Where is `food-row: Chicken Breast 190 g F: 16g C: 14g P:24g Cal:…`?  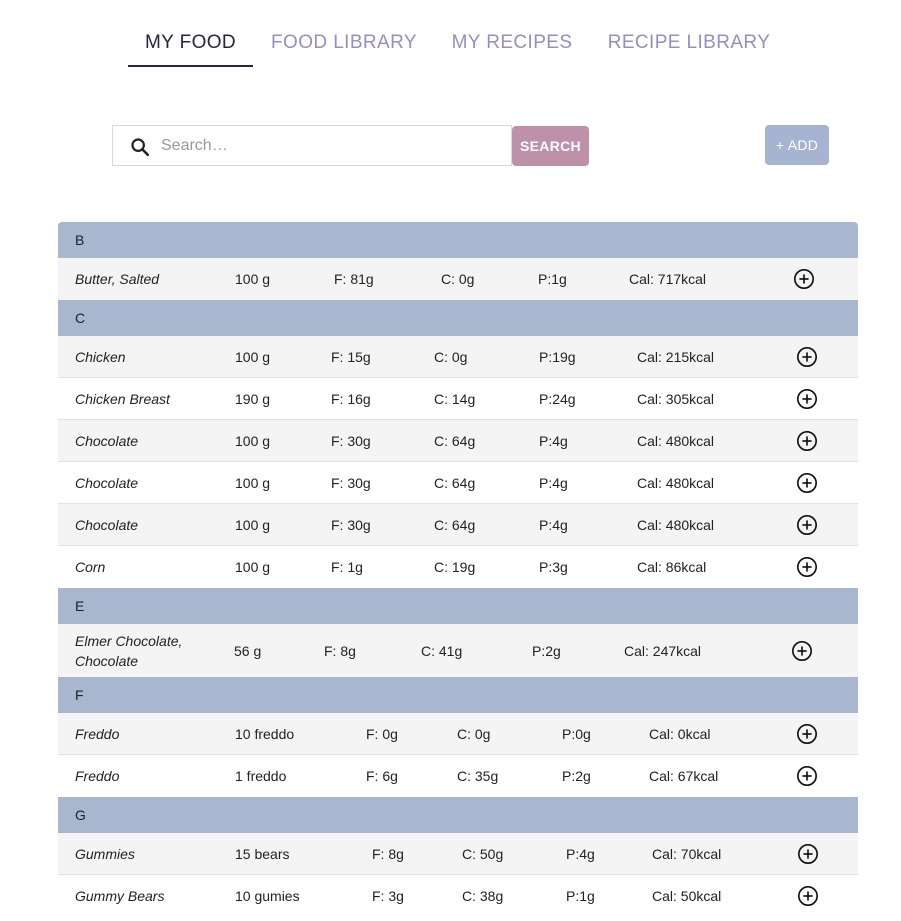
food-row: Chicken Breast 190 g F: 16g C: 14g P:24g Cal:… is located at coordinates (458, 399).